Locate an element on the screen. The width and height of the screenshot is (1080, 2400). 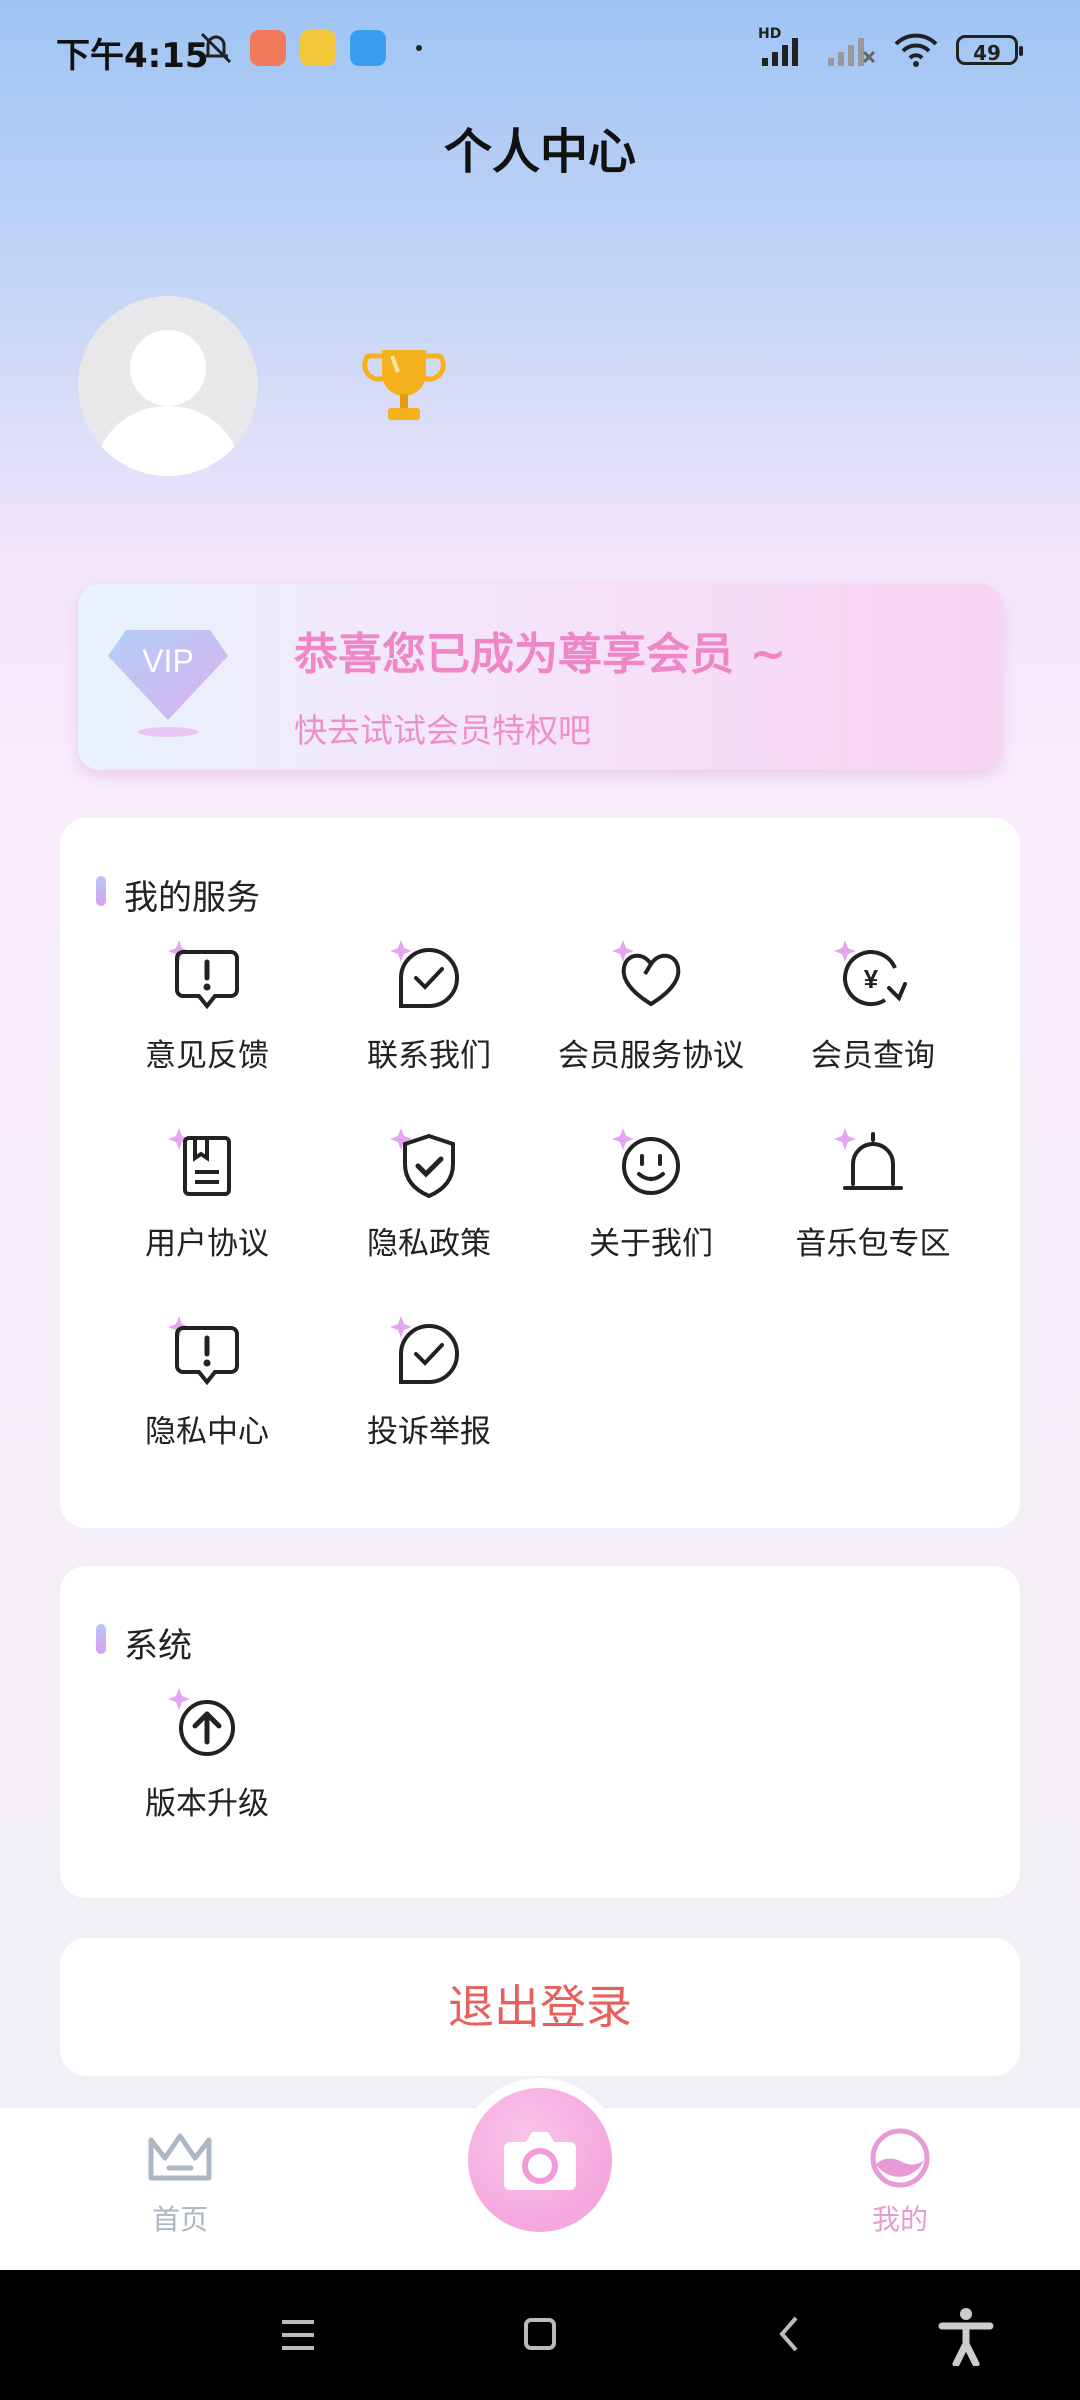
default-user-icon is located at coordinates (168, 403).